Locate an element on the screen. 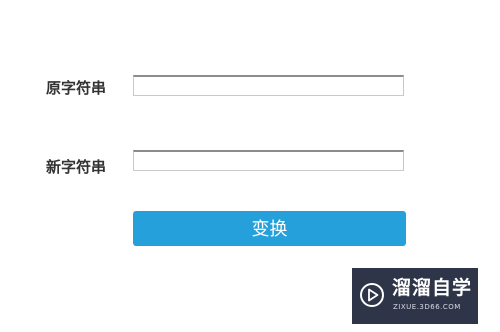  watermark: 溜溜自学 ZIXUE.3D66.COM is located at coordinates (415, 296).